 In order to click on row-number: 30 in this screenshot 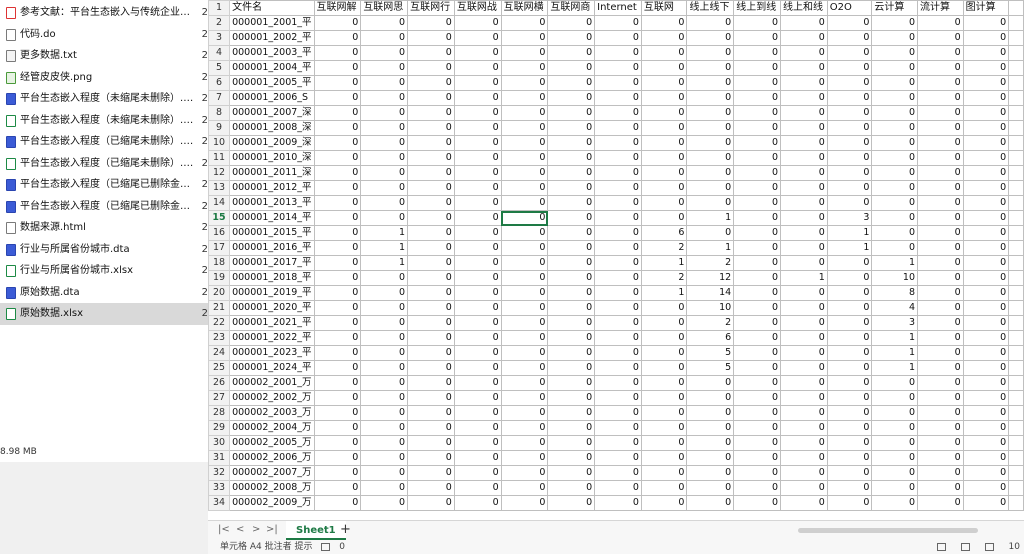, I will do `click(219, 443)`.